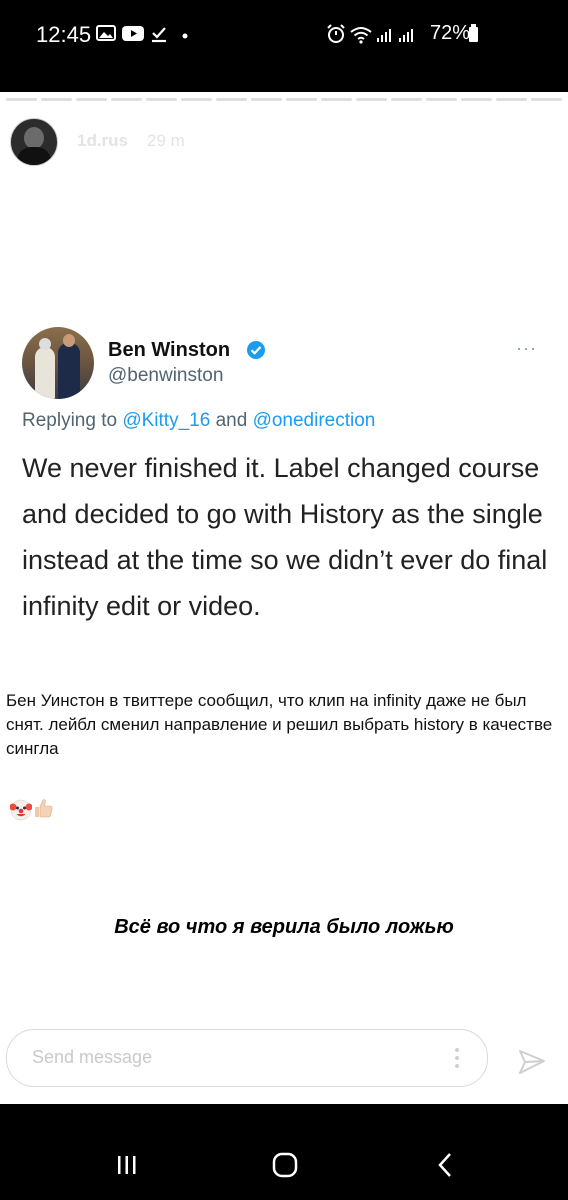 This screenshot has height=1200, width=568. What do you see at coordinates (159, 35) in the screenshot?
I see `download-done-icon` at bounding box center [159, 35].